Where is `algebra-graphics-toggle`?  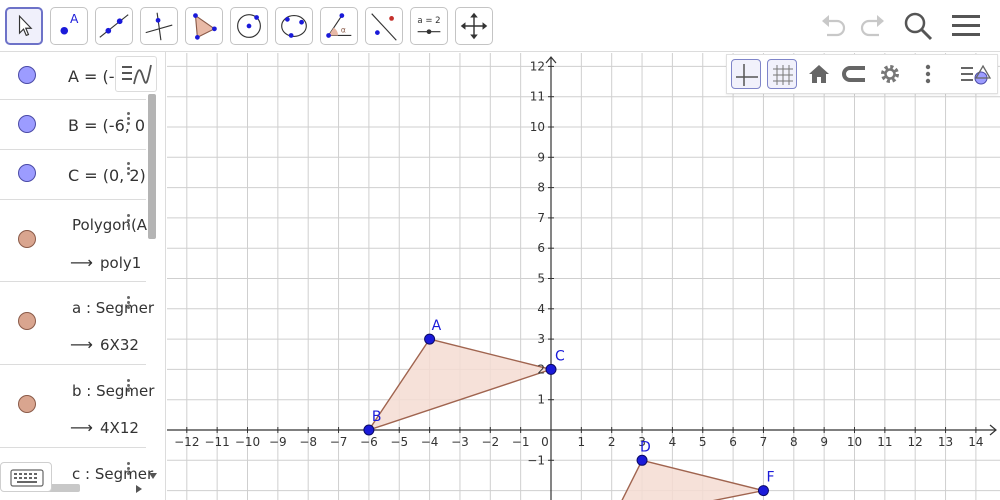
algebra-graphics-toggle is located at coordinates (136, 74).